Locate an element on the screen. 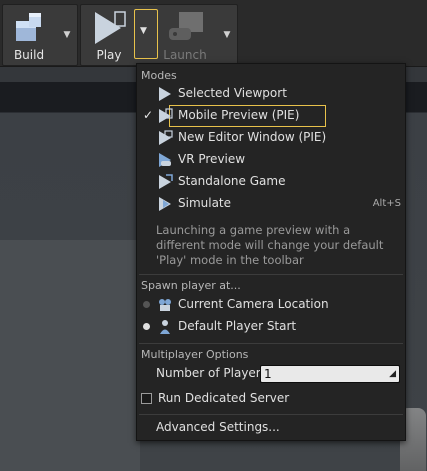 The width and height of the screenshot is (427, 471). build-icon is located at coordinates (28, 27).